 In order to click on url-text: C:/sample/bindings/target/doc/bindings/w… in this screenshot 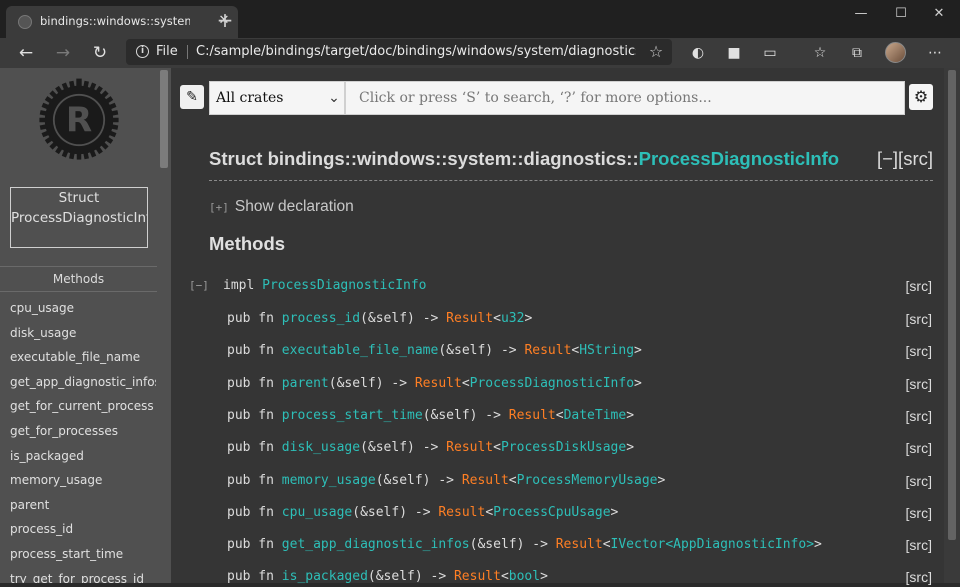, I will do `click(416, 52)`.